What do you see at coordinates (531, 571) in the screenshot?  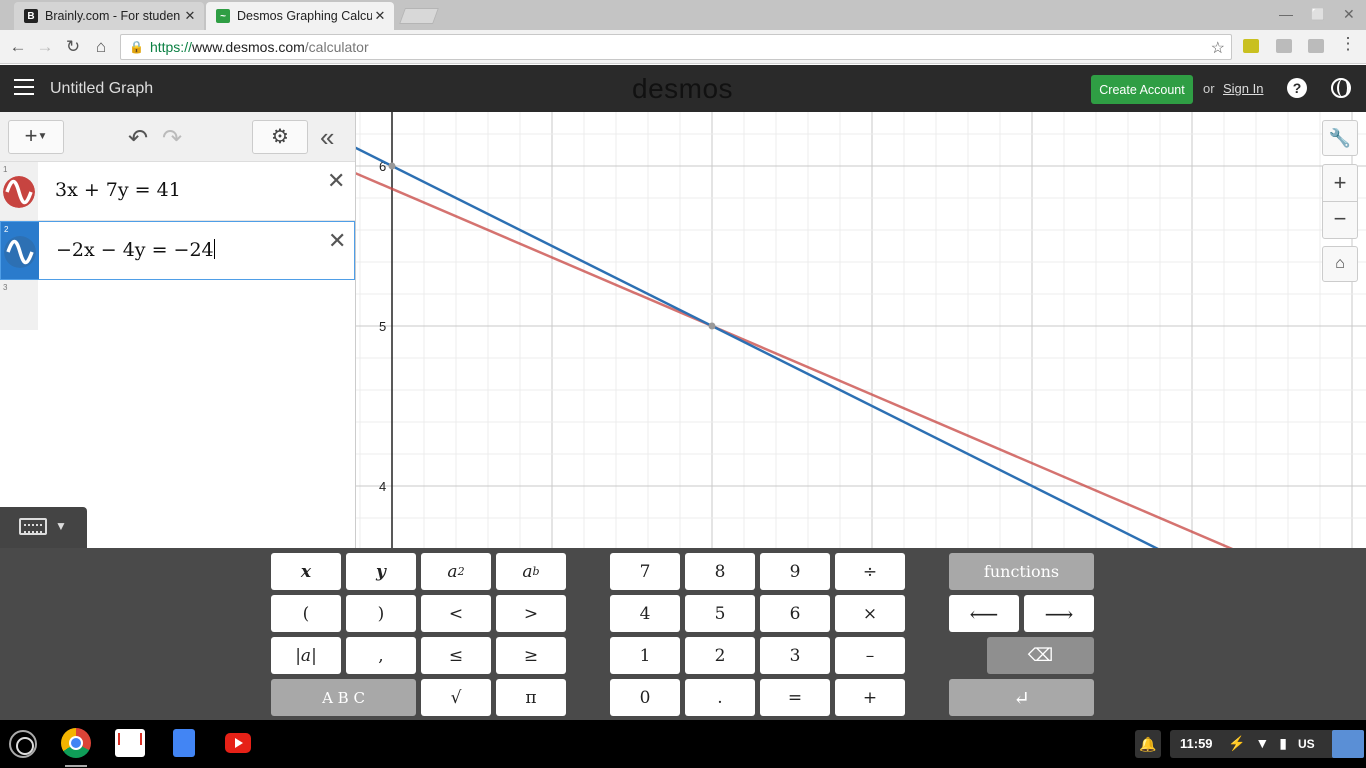 I see `key-a-power-b: ab` at bounding box center [531, 571].